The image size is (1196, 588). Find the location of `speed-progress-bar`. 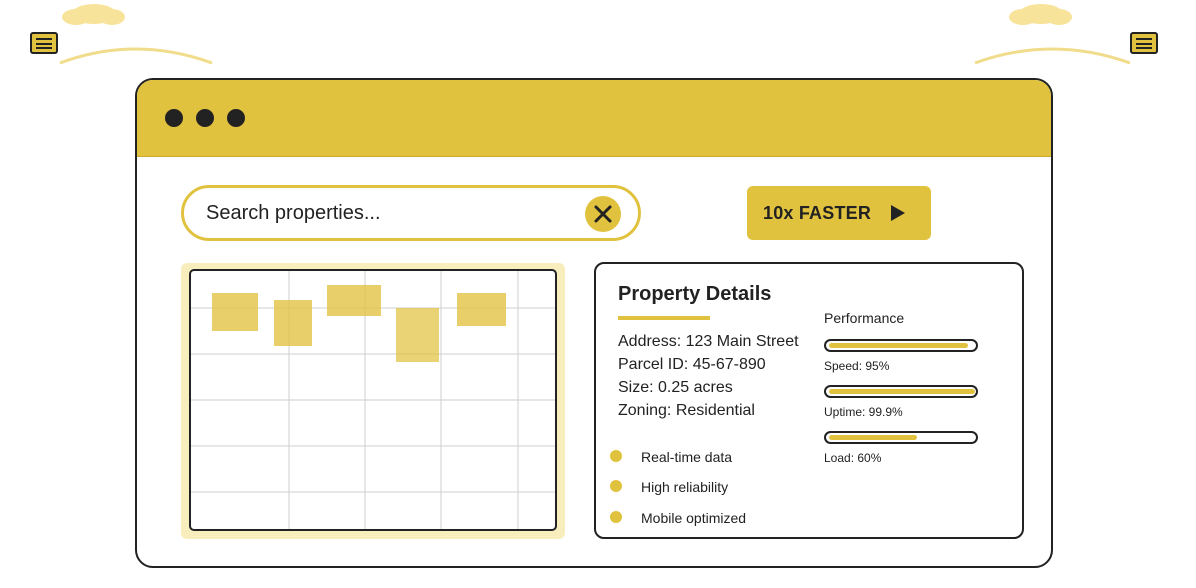

speed-progress-bar is located at coordinates (901, 345).